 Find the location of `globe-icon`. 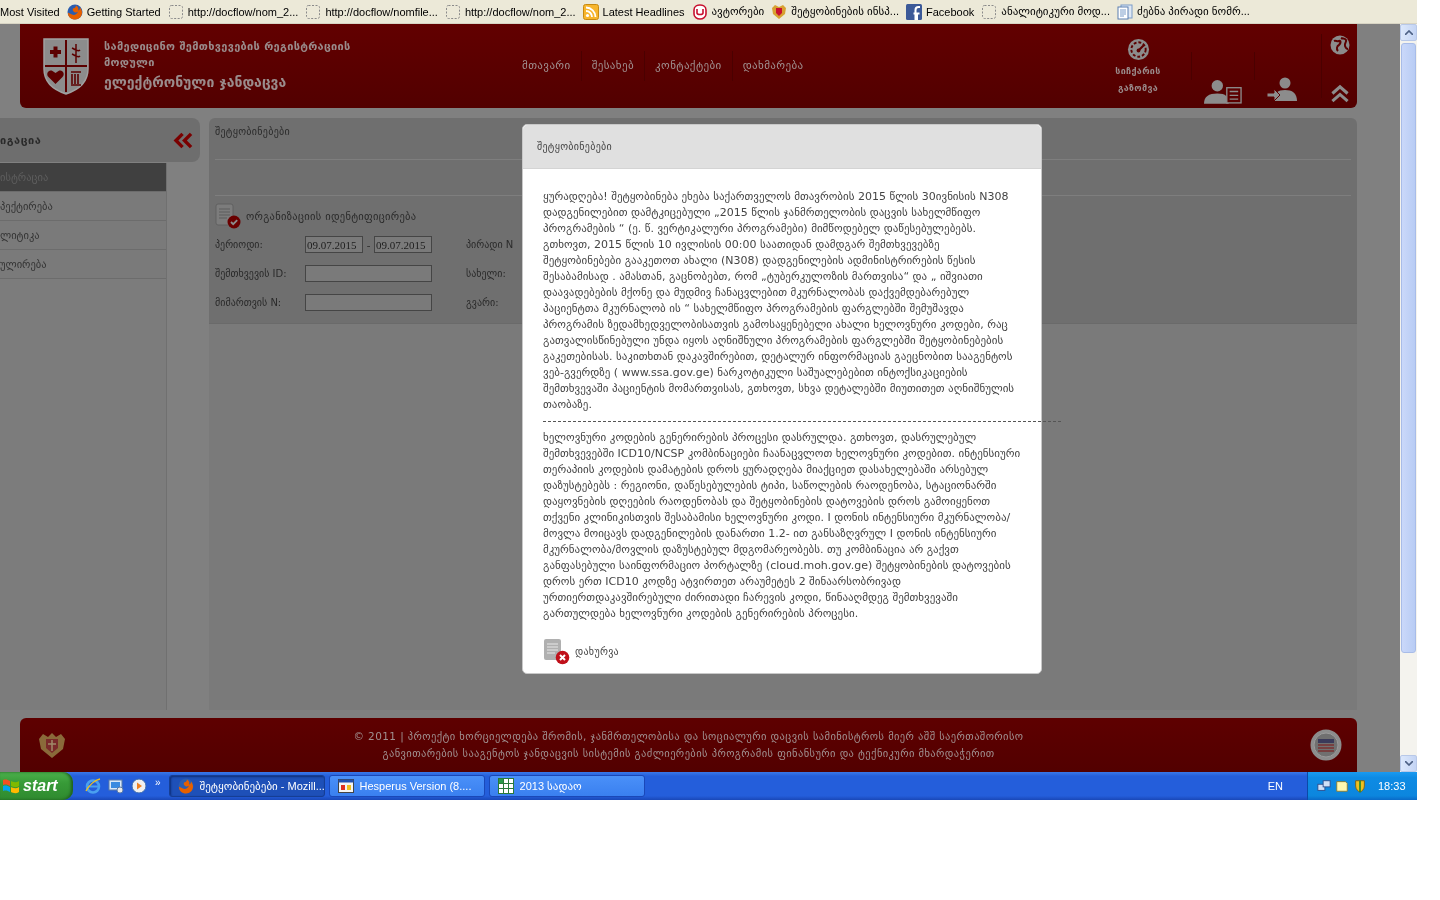

globe-icon is located at coordinates (1340, 45).